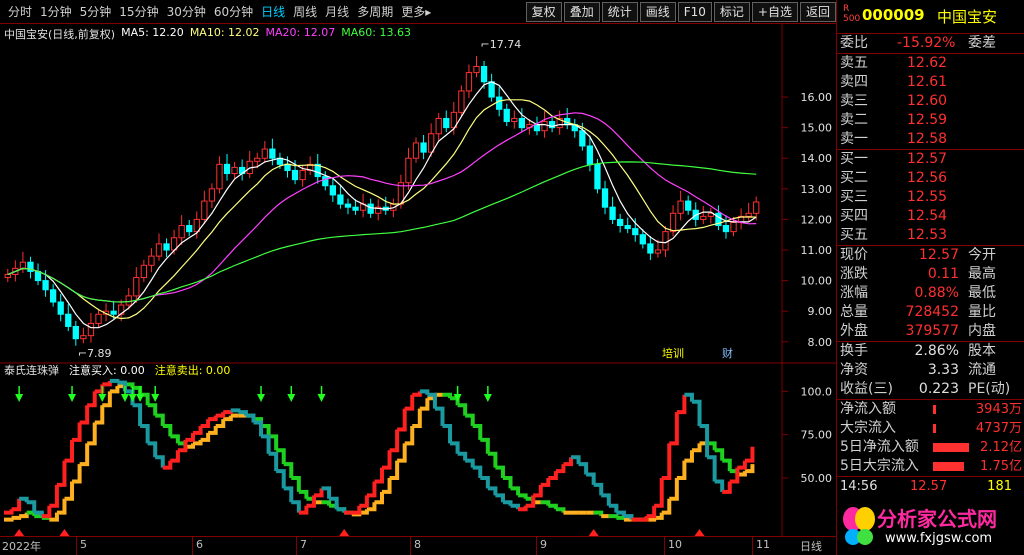 The width and height of the screenshot is (1024, 555). What do you see at coordinates (930, 139) in the screenshot?
I see `sell-row: 卖一 12.58` at bounding box center [930, 139].